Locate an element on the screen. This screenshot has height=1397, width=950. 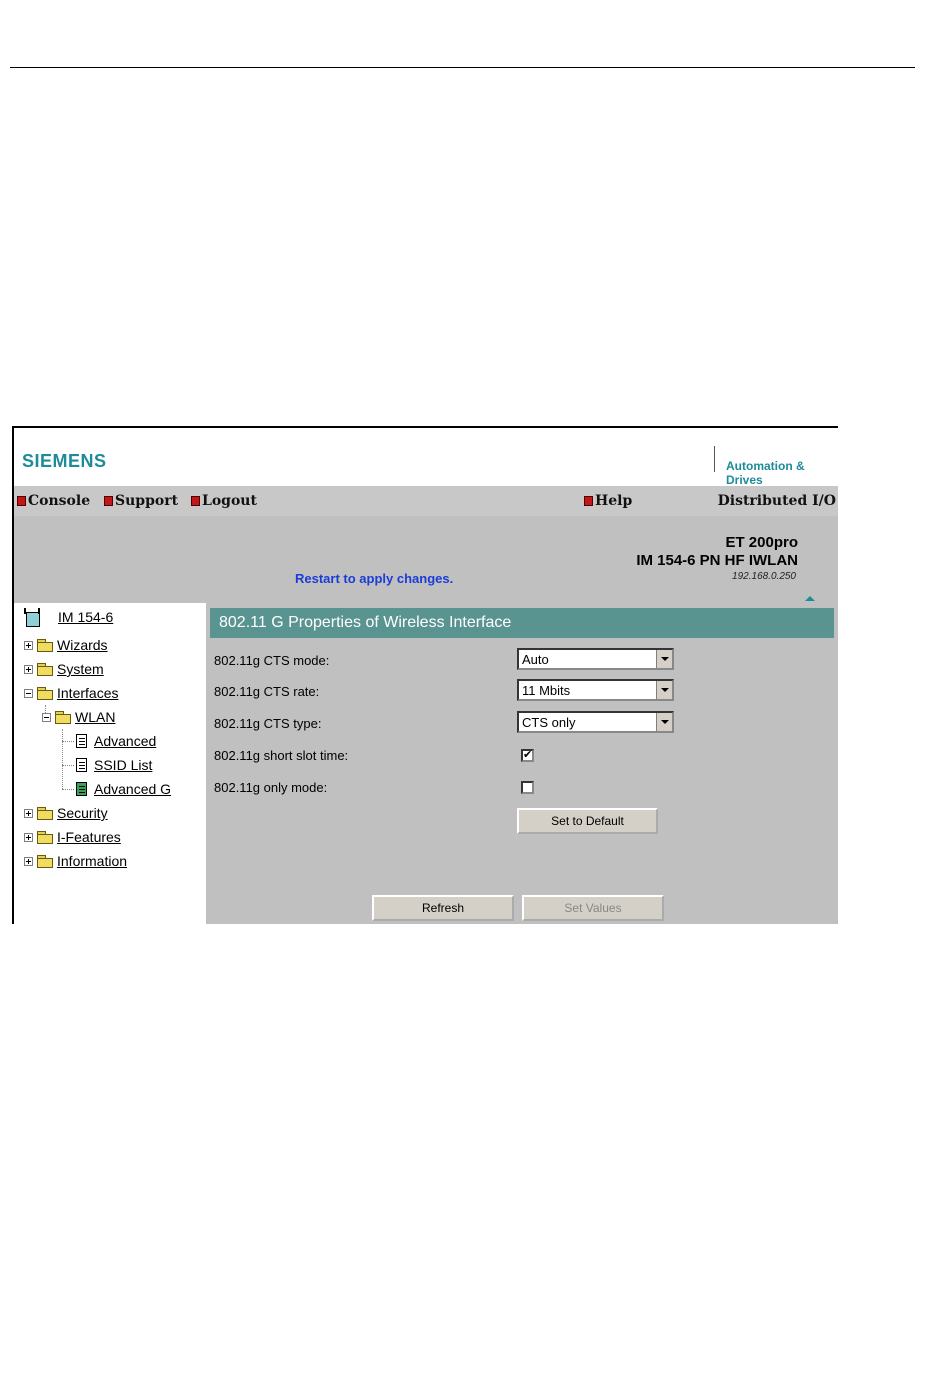
menu-support-label: Support is located at coordinates (147, 501).